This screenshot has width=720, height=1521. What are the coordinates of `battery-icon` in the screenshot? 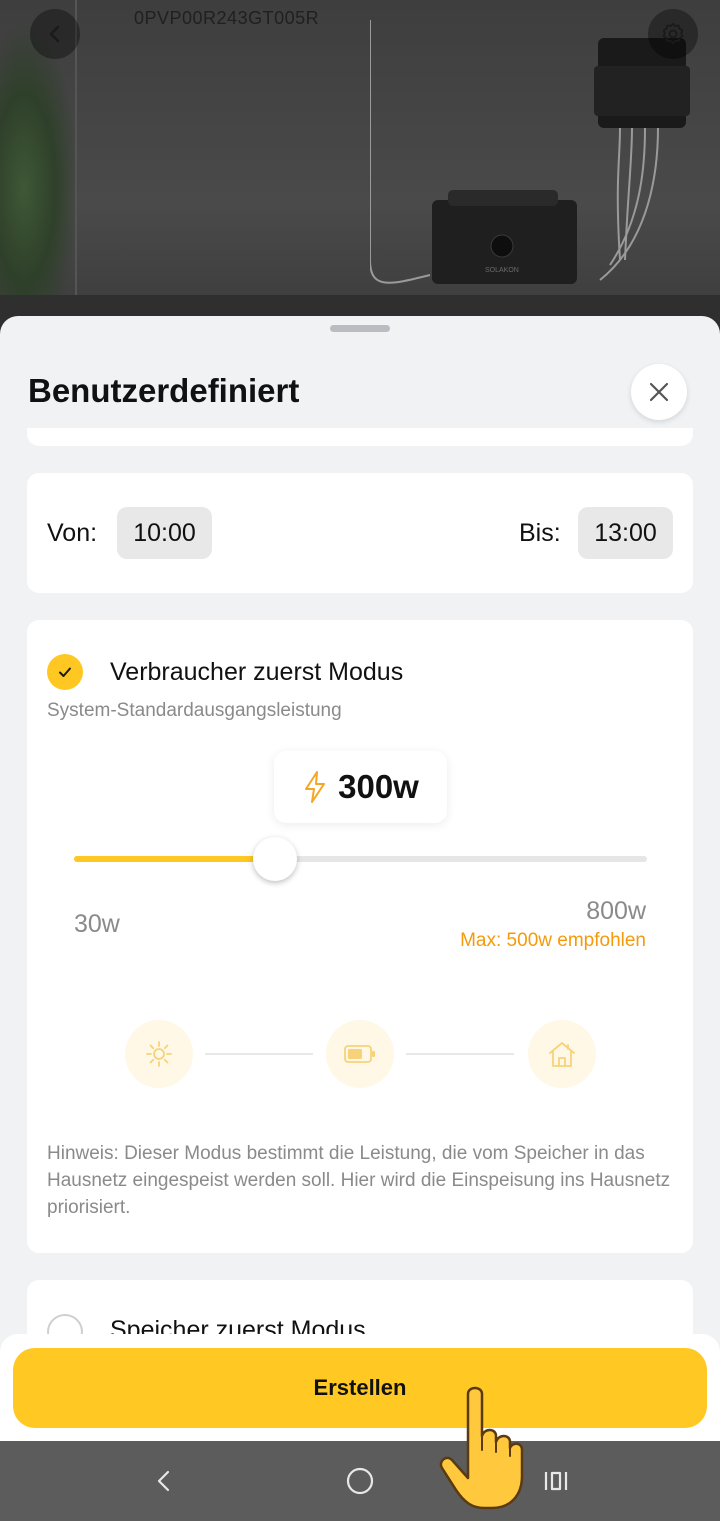 It's located at (359, 1054).